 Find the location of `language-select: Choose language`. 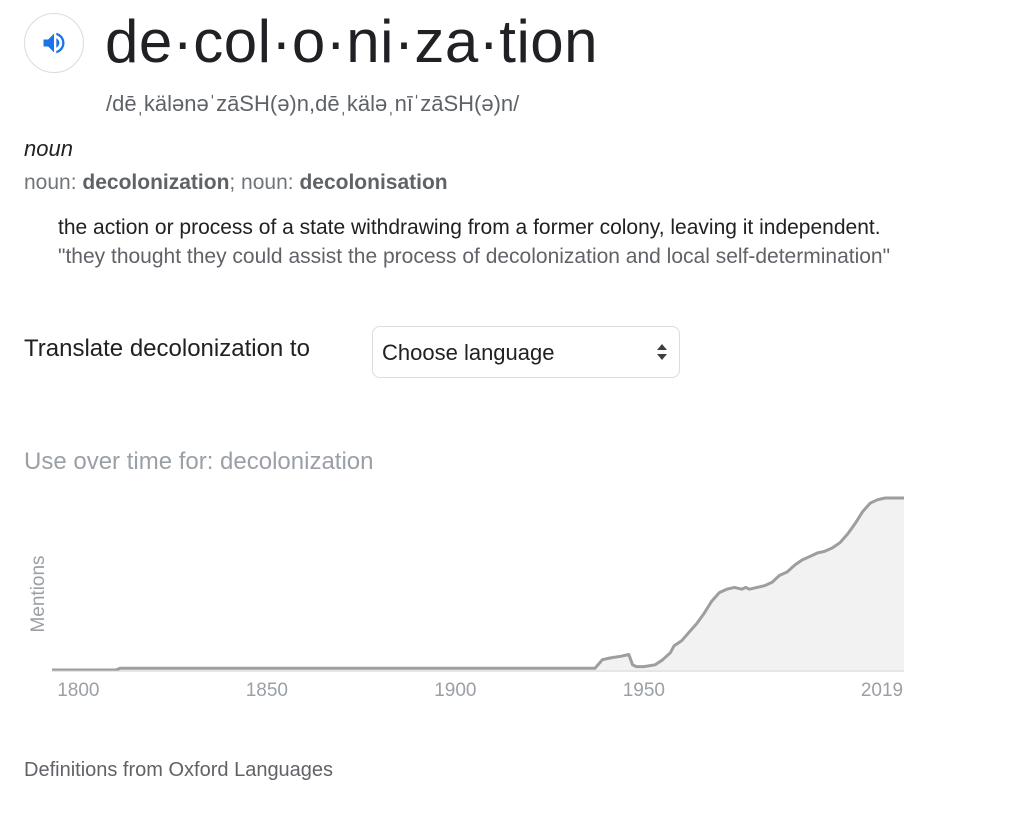

language-select: Choose language is located at coordinates (526, 352).